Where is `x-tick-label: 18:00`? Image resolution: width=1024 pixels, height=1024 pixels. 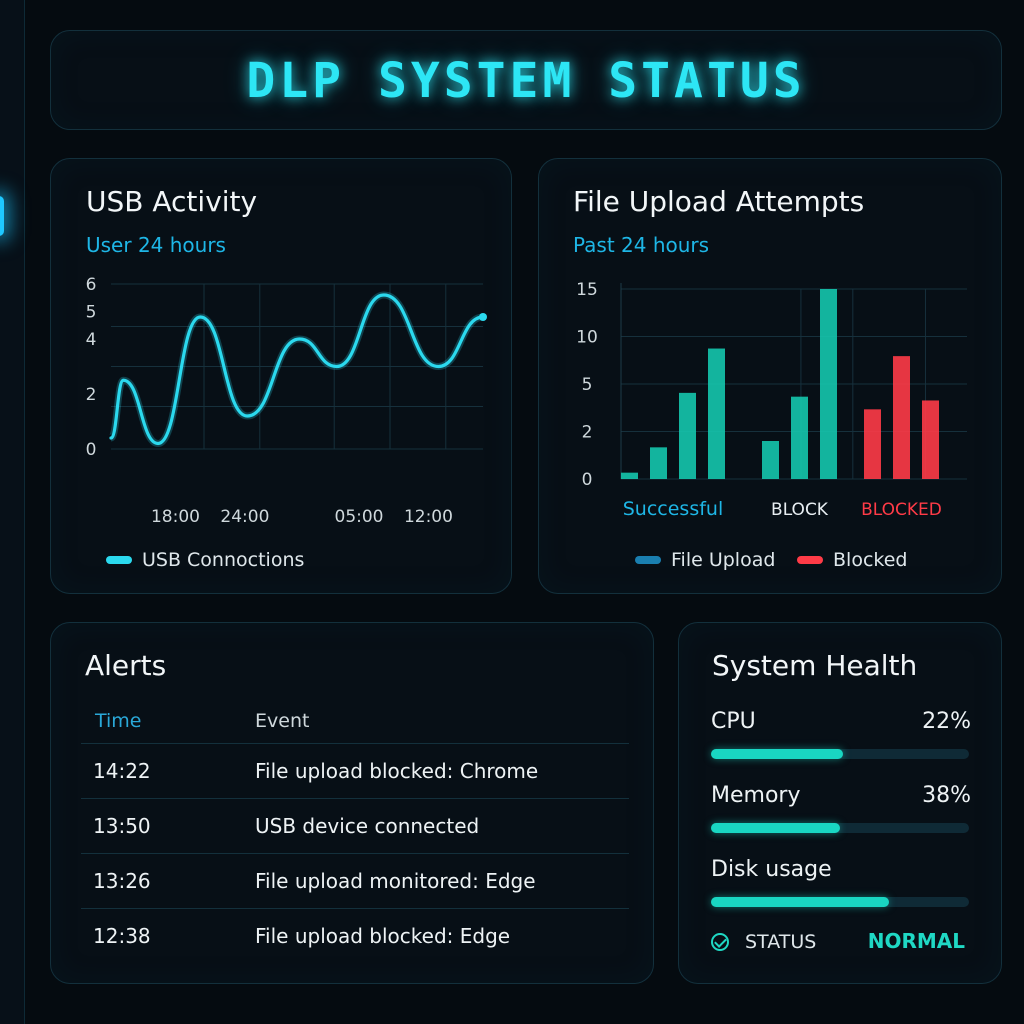
x-tick-label: 18:00 is located at coordinates (175, 517).